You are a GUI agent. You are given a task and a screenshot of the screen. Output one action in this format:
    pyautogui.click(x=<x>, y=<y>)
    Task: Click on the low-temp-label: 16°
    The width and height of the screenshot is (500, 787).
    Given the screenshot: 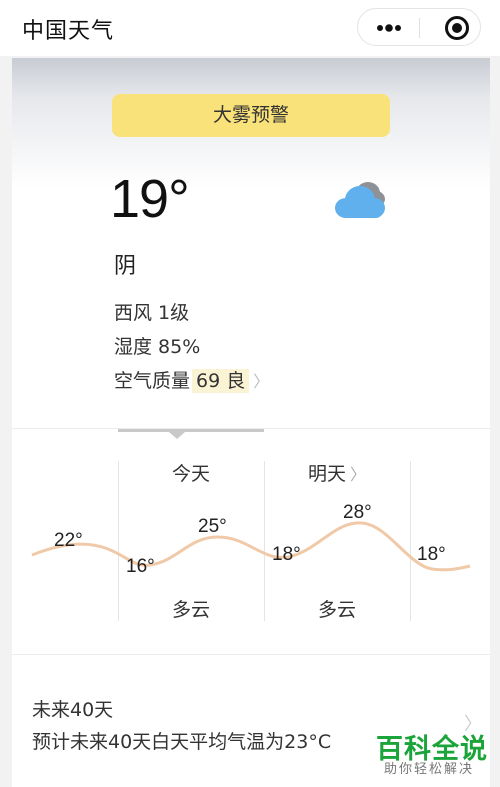 What is the action you would take?
    pyautogui.click(x=140, y=566)
    